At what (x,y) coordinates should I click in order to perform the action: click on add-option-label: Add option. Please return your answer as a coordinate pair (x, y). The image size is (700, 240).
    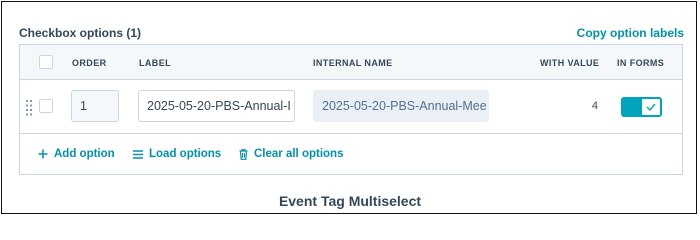
    Looking at the image, I should click on (84, 154).